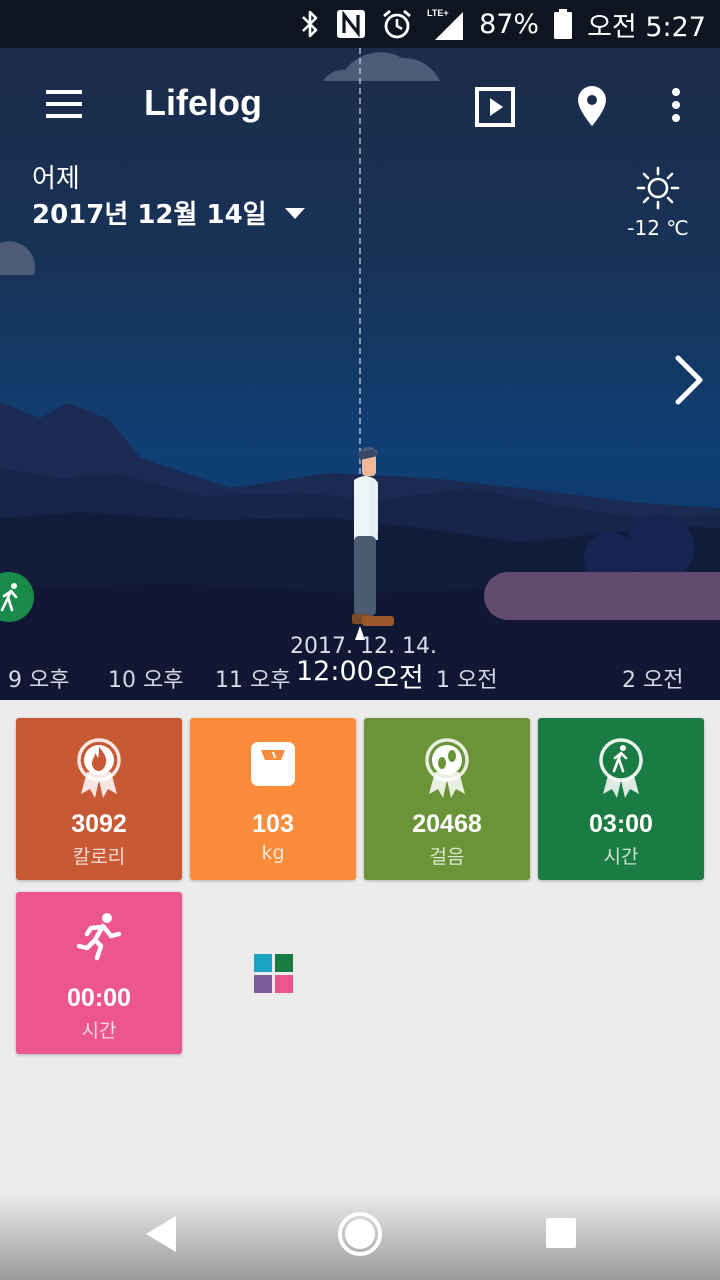 The width and height of the screenshot is (720, 1280). What do you see at coordinates (99, 973) in the screenshot?
I see `running-time-tile: 00:00 시간` at bounding box center [99, 973].